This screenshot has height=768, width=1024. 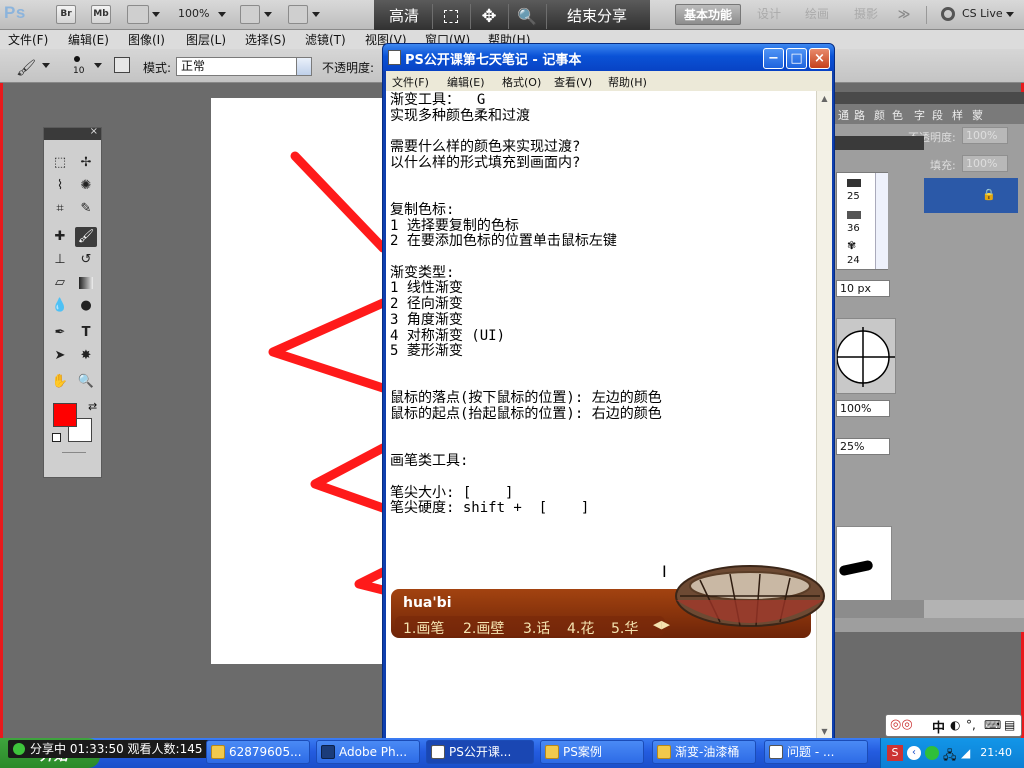 I want to click on clone-stamp-tool-icon: ⊥, so click(x=60, y=260).